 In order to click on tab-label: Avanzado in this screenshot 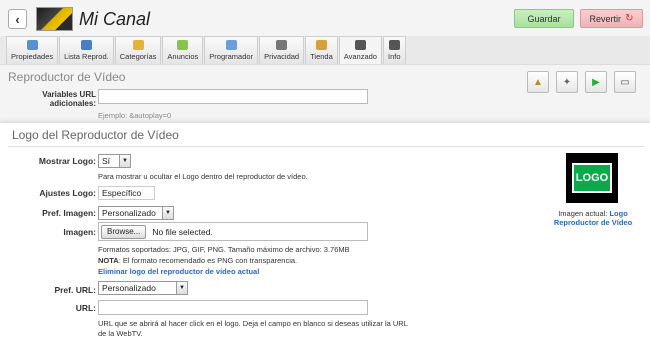, I will do `click(360, 56)`.